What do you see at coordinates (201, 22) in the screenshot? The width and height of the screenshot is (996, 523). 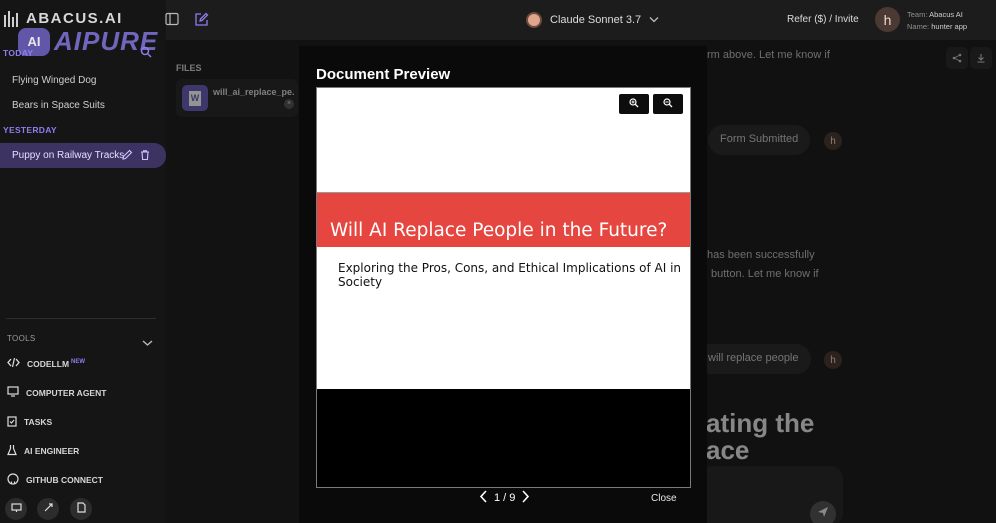 I see `new-chat-icon` at bounding box center [201, 22].